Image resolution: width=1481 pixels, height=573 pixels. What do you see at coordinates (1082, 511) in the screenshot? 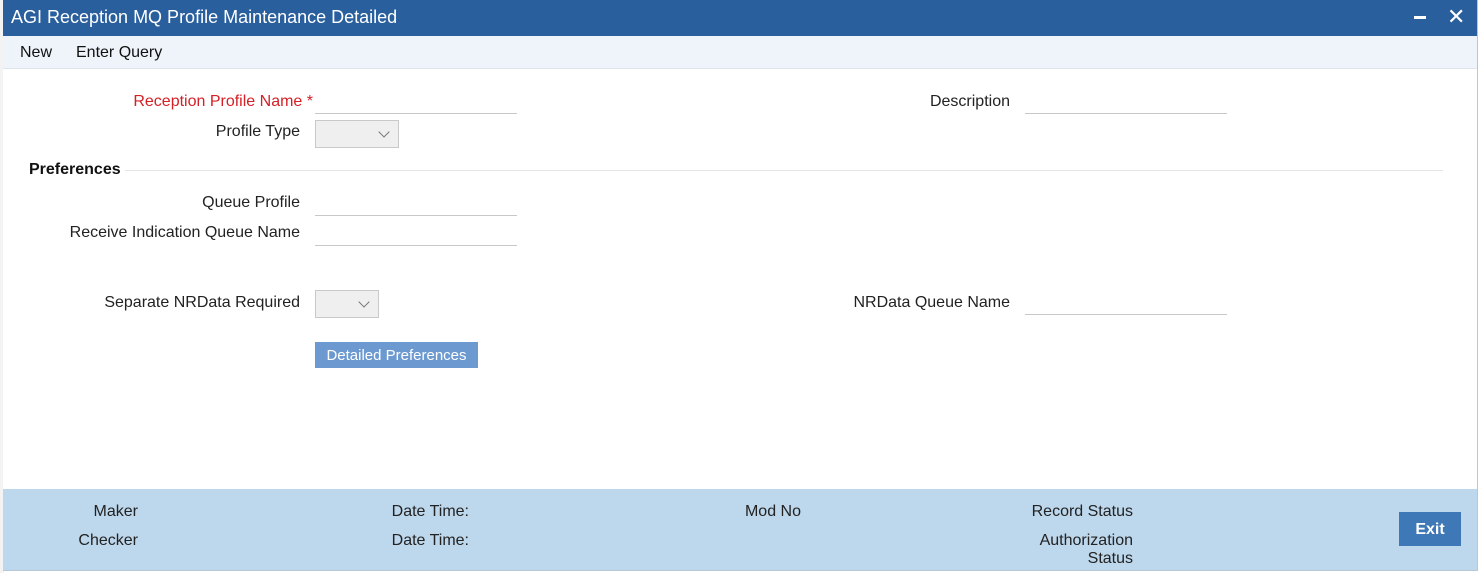
I see `record-status-label: Record Status` at bounding box center [1082, 511].